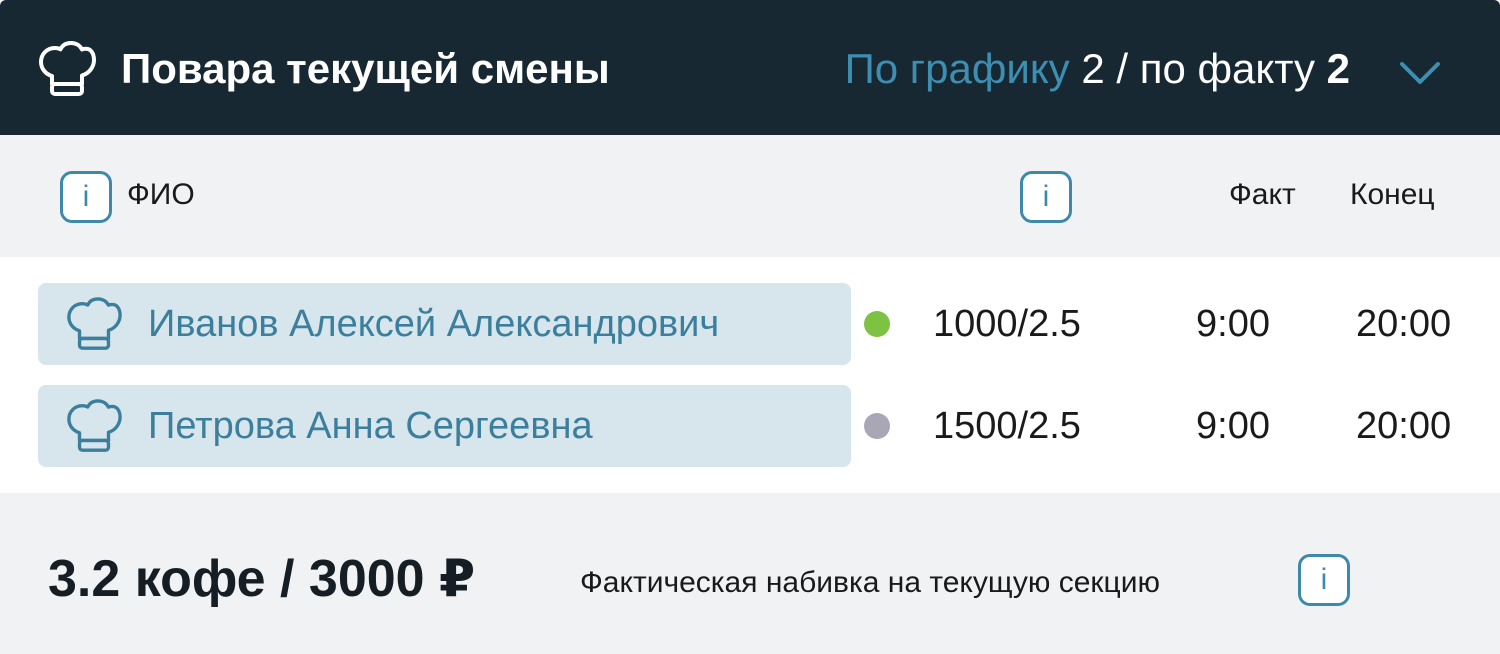 The width and height of the screenshot is (1500, 654). What do you see at coordinates (370, 426) in the screenshot?
I see `cook-name: Петрова Анна Сергеевна` at bounding box center [370, 426].